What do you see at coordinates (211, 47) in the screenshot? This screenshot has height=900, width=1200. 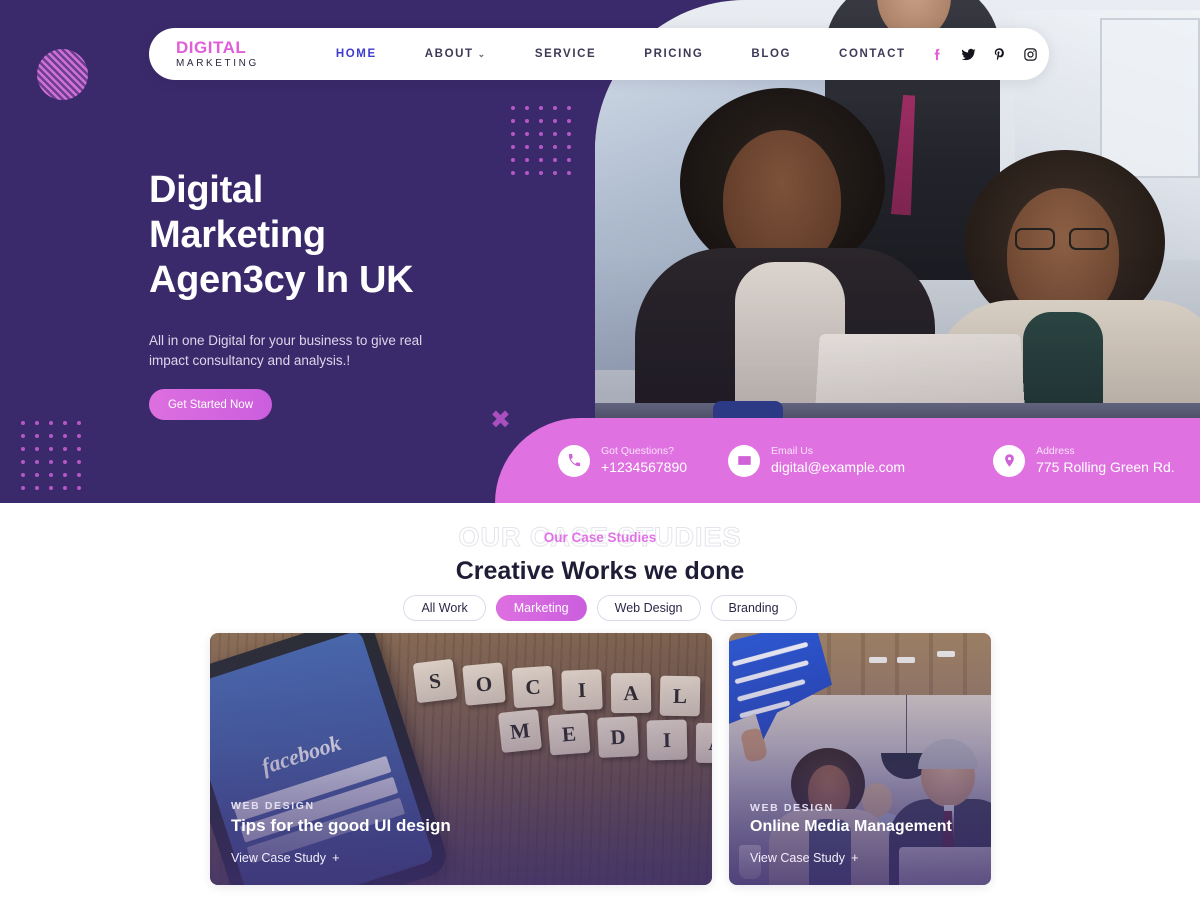 I see `logo-primary: DIGITAL` at bounding box center [211, 47].